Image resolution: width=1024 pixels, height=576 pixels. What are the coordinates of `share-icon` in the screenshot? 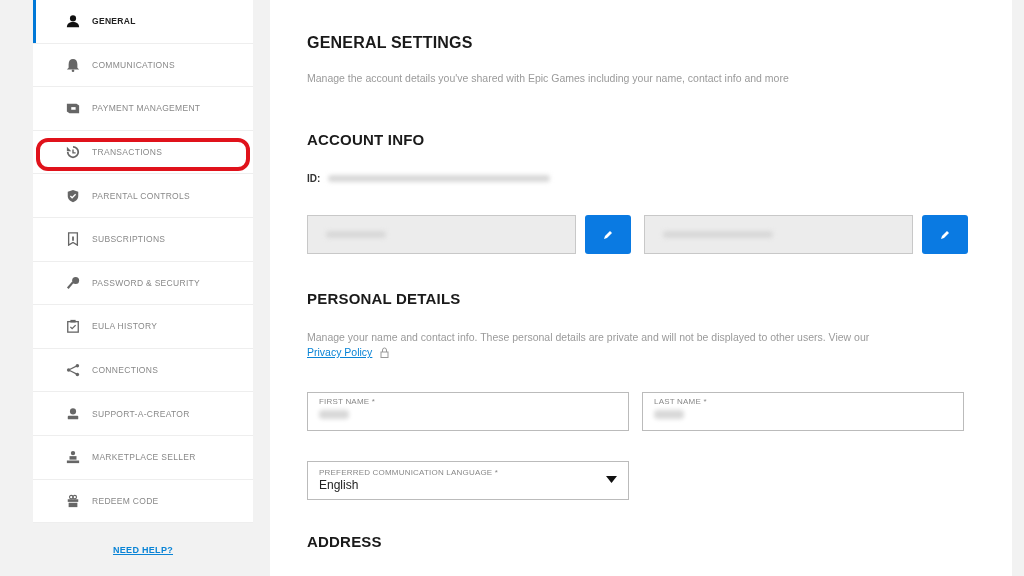 It's located at (73, 370).